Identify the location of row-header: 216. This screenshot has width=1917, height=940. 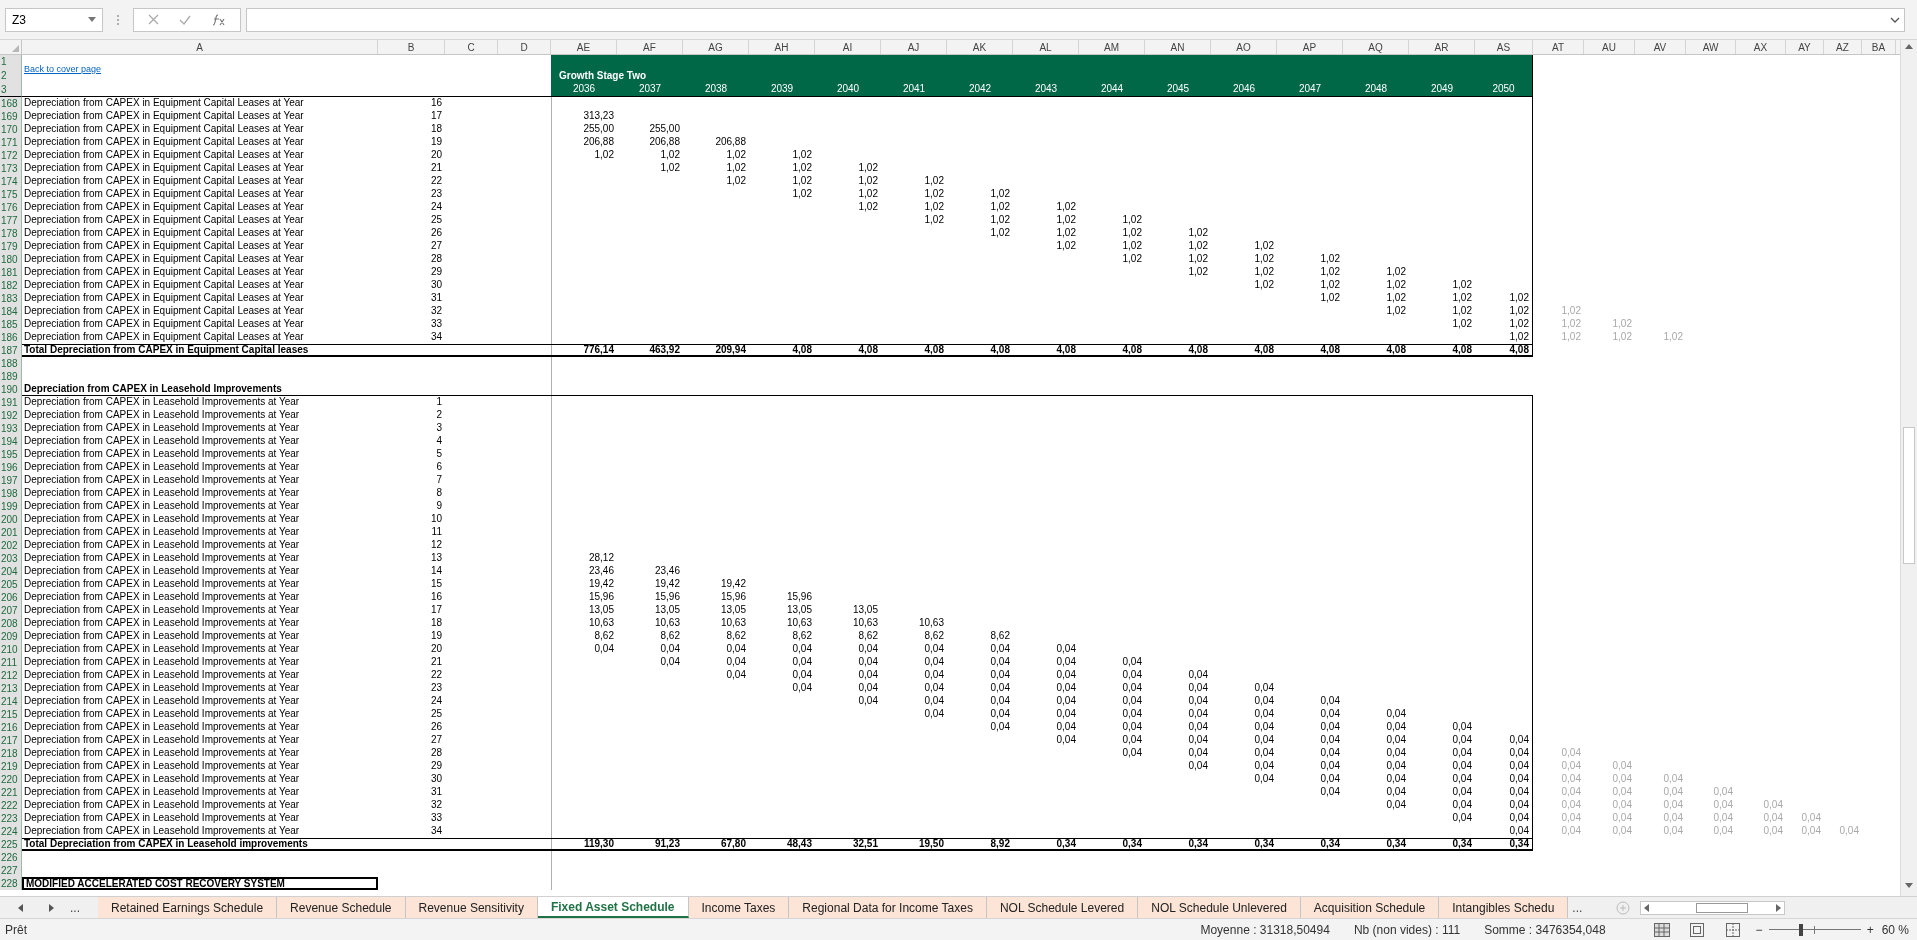
(11, 727).